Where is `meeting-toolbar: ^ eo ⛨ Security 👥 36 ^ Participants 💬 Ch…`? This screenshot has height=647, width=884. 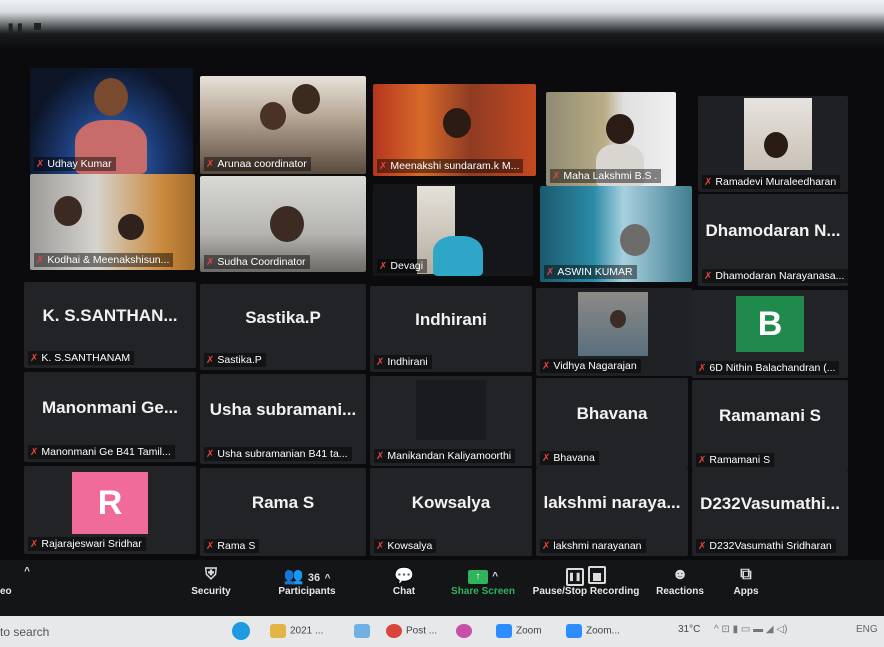 meeting-toolbar: ^ eo ⛨ Security 👥 36 ^ Participants 💬 Ch… is located at coordinates (442, 588).